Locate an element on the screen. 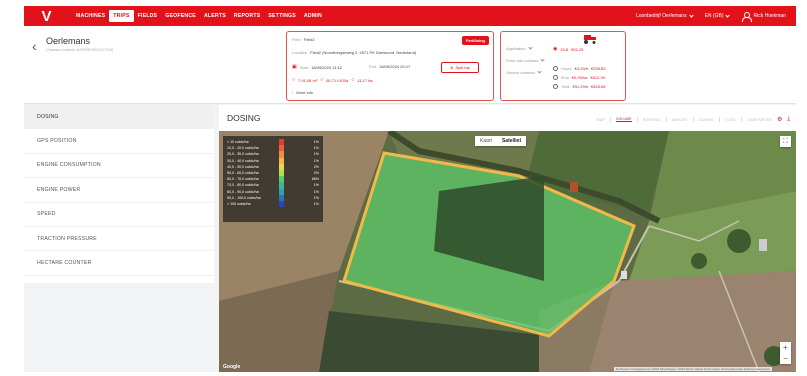 The width and height of the screenshot is (807, 376). sidebar-item-dosing: DOSING is located at coordinates (119, 117).